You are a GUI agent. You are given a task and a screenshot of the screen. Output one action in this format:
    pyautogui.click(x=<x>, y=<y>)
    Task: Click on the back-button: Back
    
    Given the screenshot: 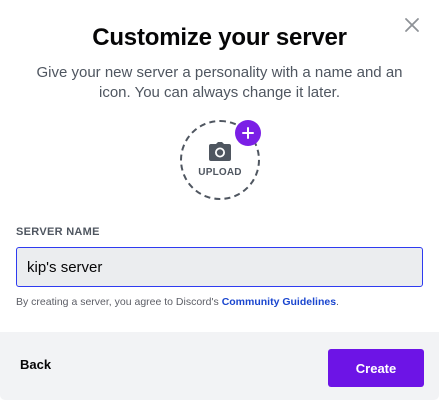 What is the action you would take?
    pyautogui.click(x=35, y=364)
    